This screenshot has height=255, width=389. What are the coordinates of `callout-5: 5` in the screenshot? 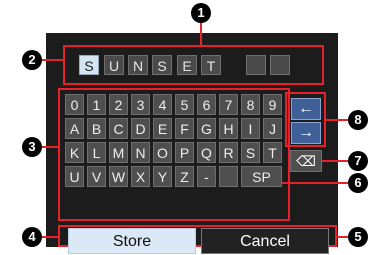 It's located at (358, 237).